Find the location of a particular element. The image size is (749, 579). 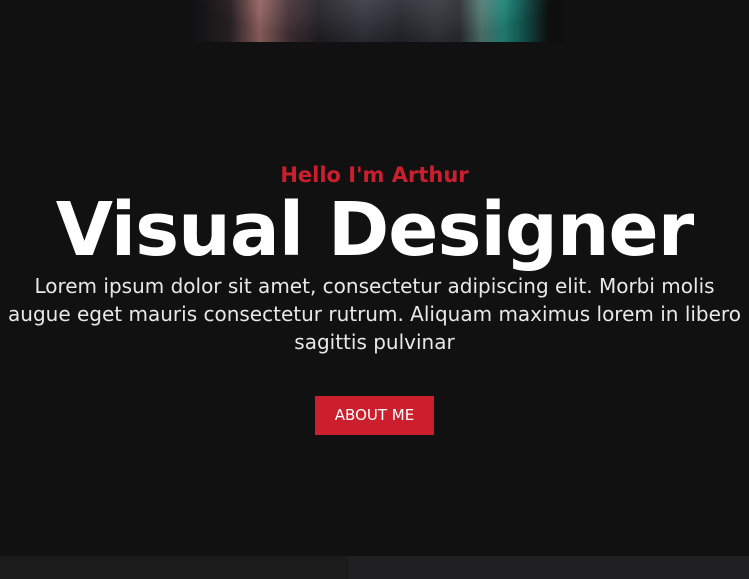

about-me-button: ABOUT ME is located at coordinates (374, 415).